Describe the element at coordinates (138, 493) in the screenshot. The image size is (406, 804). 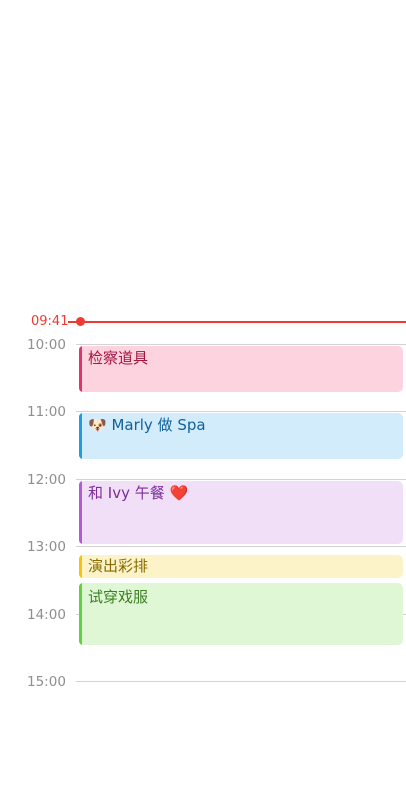
I see `event-title: 和 Ivy 午餐 ❤️` at that location.